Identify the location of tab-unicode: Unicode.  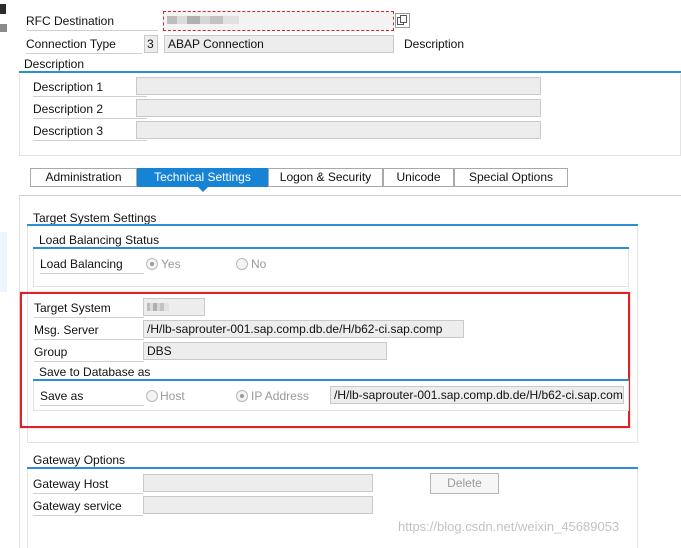
(418, 177).